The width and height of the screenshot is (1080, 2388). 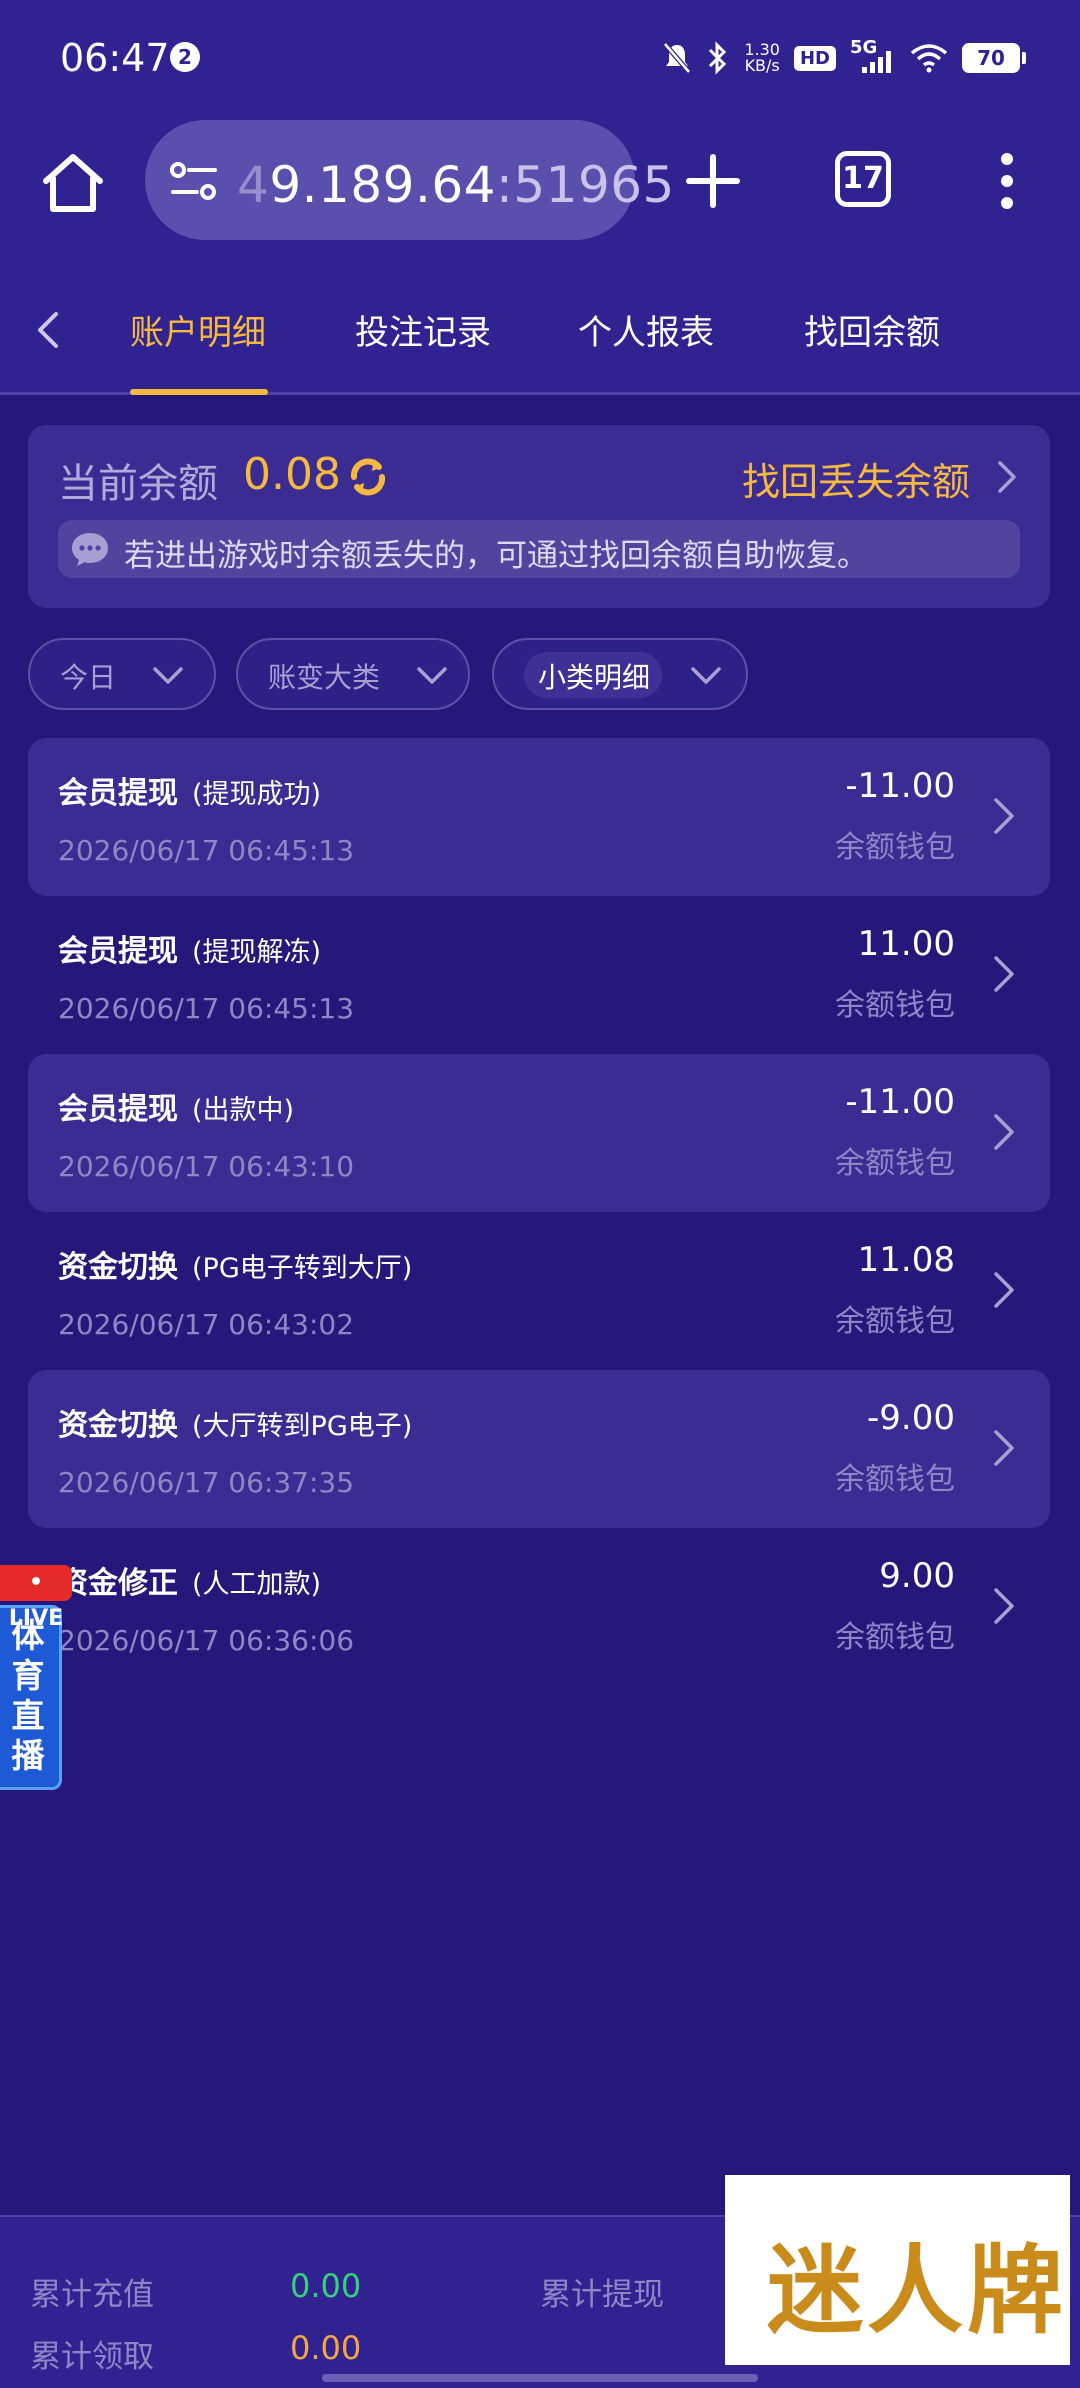 What do you see at coordinates (73, 184) in the screenshot?
I see `home-icon` at bounding box center [73, 184].